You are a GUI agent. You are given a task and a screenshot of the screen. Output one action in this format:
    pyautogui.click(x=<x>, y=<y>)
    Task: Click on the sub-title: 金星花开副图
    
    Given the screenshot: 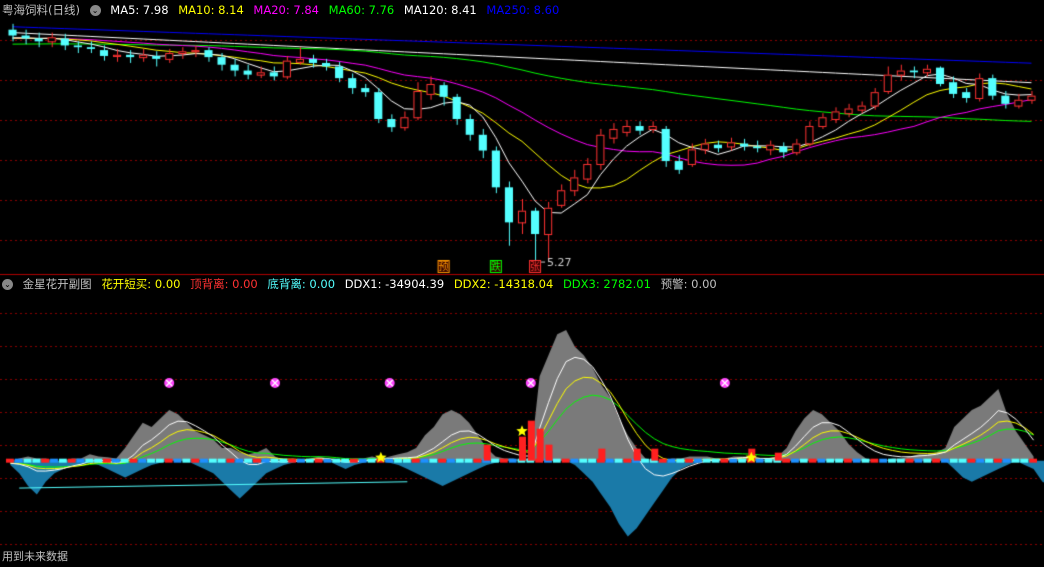 What is the action you would take?
    pyautogui.click(x=57, y=284)
    